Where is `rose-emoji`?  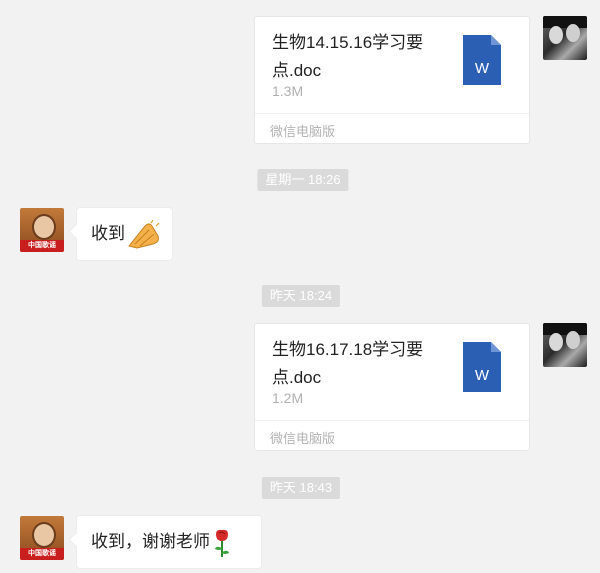
rose-emoji is located at coordinates (222, 543).